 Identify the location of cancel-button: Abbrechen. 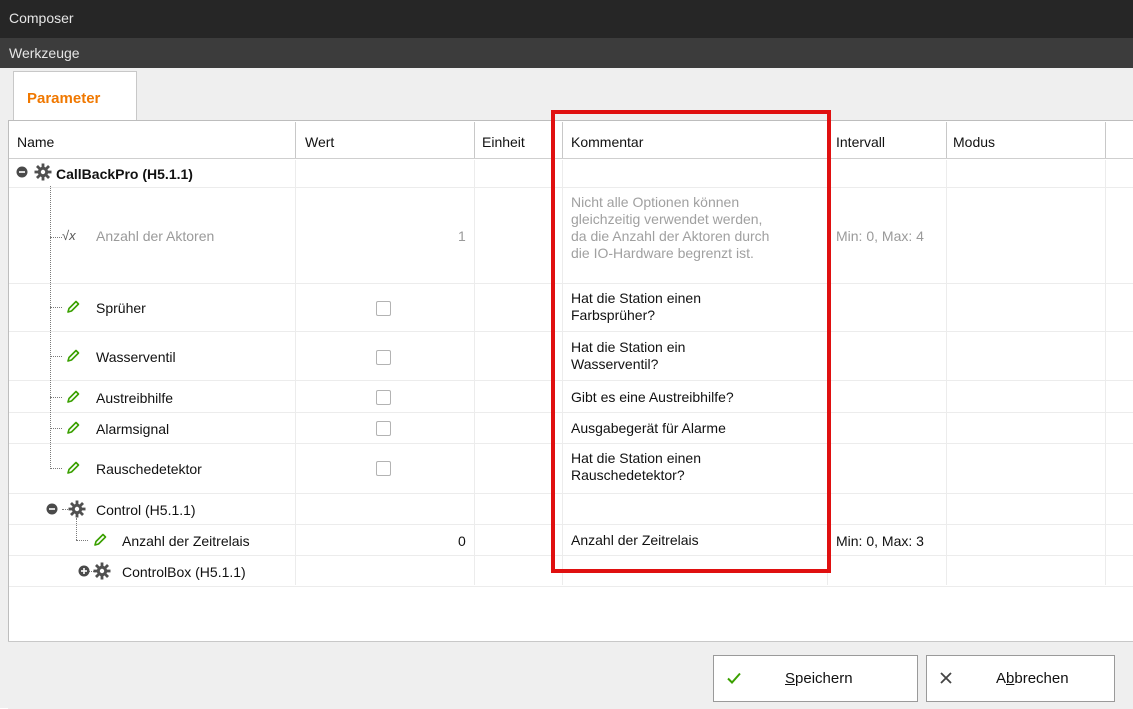
(1020, 678).